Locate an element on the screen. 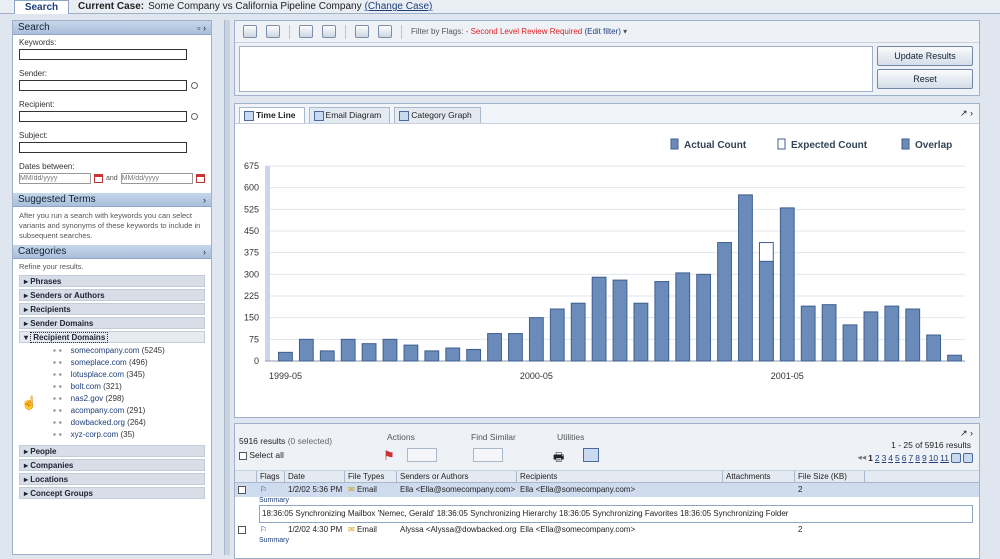 The height and width of the screenshot is (559, 1000). filter-value: - Second Level Review Required is located at coordinates (524, 31).